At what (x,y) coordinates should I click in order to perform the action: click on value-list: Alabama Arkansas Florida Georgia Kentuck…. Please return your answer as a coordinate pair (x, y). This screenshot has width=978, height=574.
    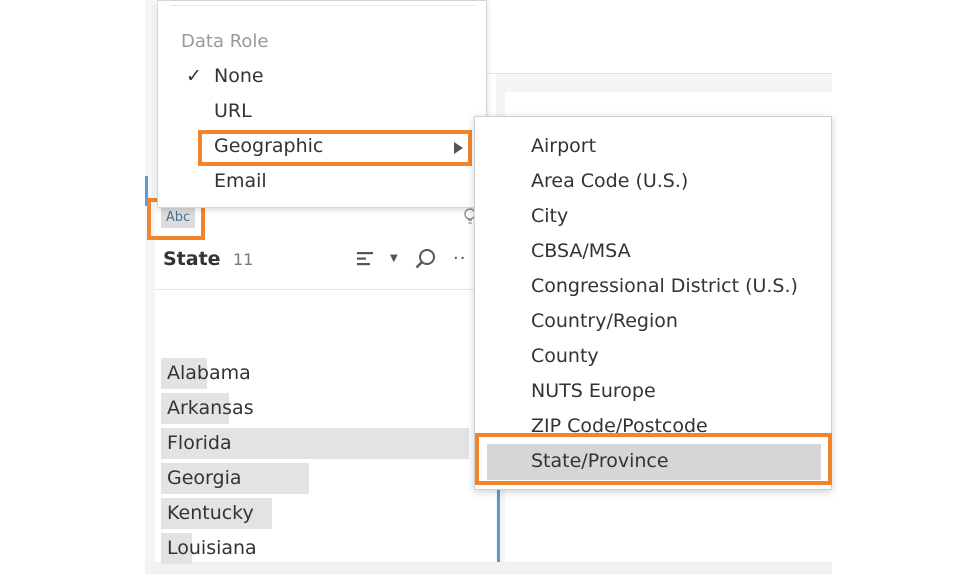
    Looking at the image, I should click on (321, 463).